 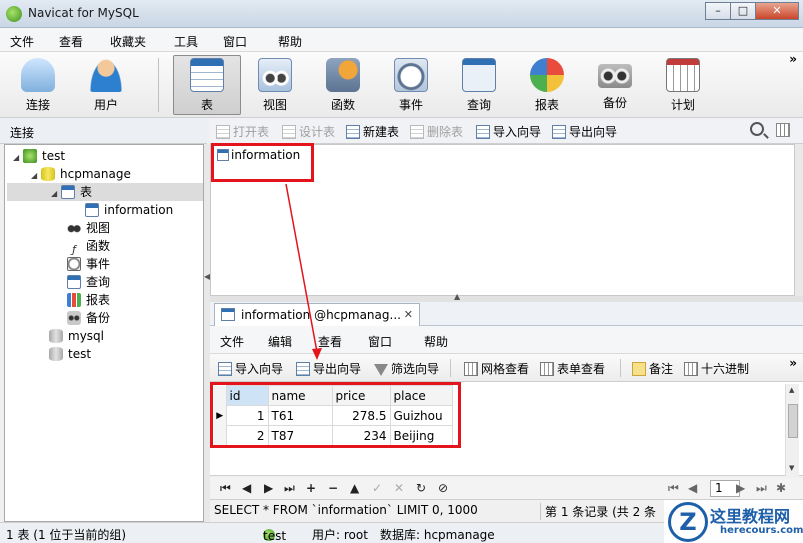 I want to click on toolbar-table-button: 表, so click(x=207, y=85).